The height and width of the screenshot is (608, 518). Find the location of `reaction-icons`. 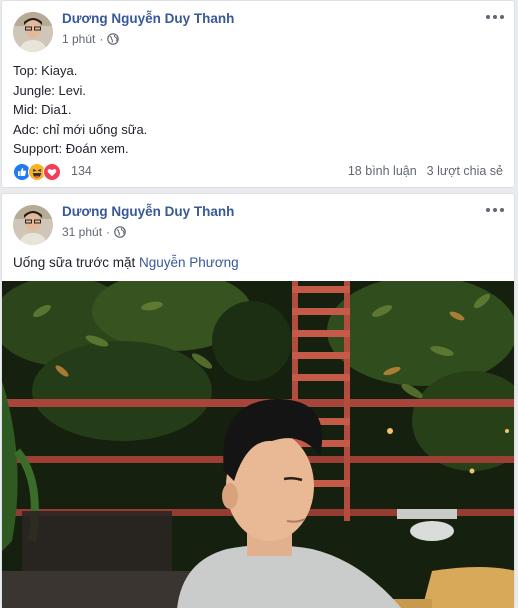

reaction-icons is located at coordinates (37, 172).